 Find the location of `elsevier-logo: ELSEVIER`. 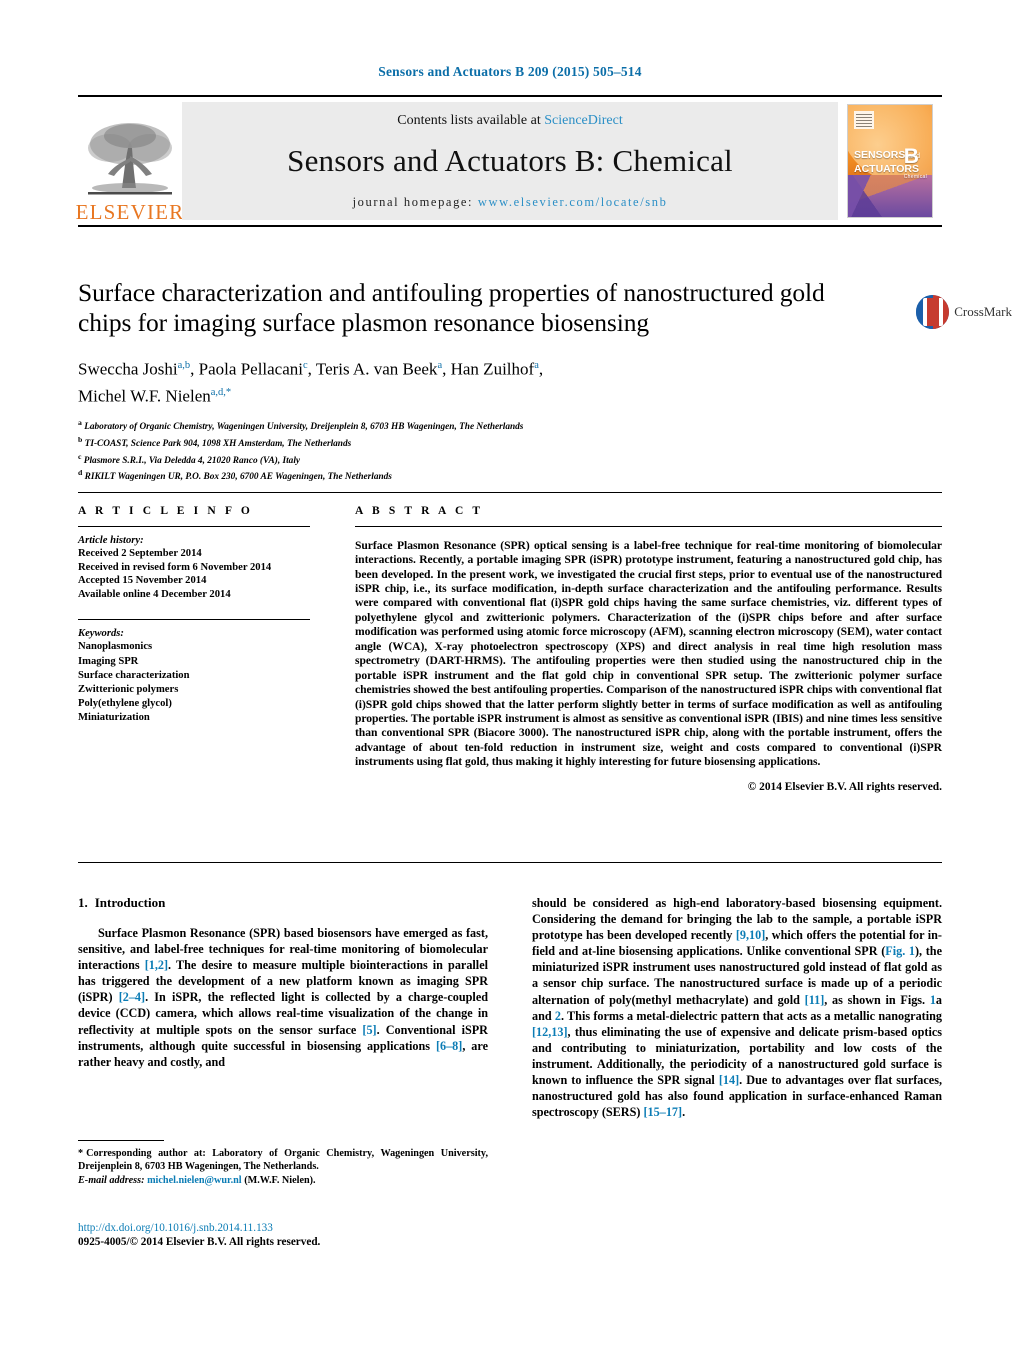

elsevier-logo: ELSEVIER is located at coordinates (130, 161).